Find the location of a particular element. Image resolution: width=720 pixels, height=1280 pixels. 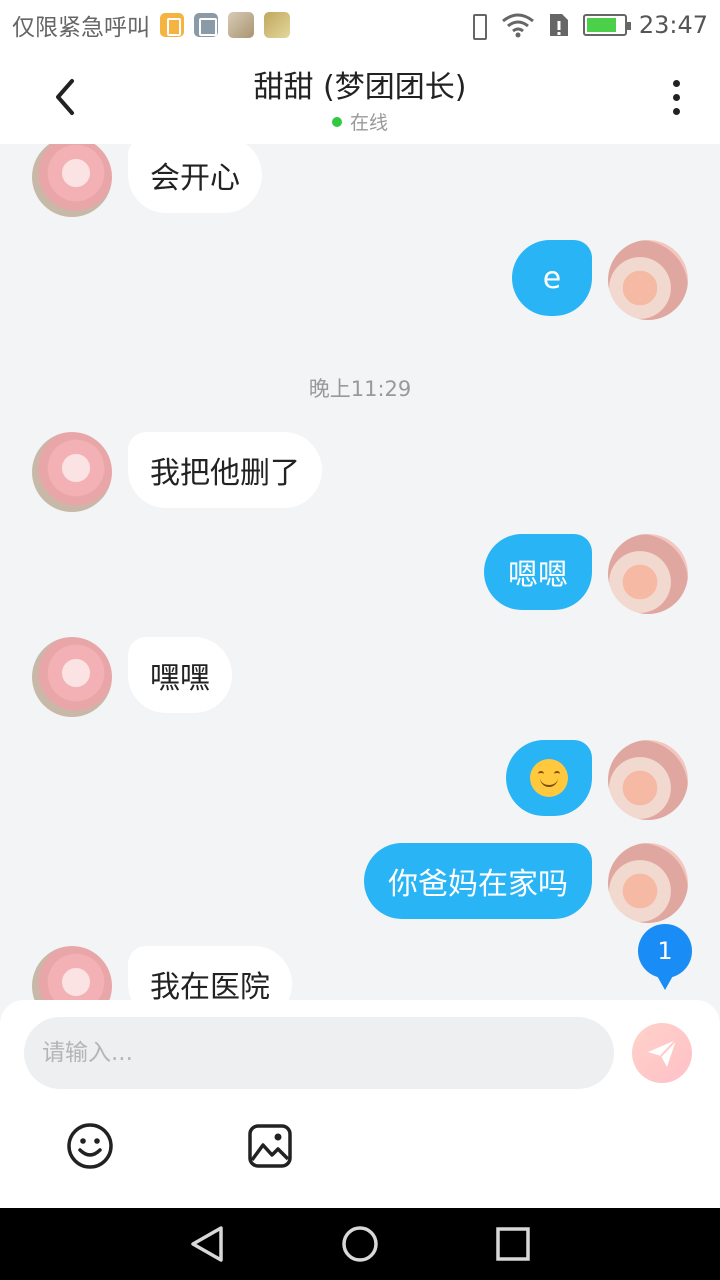

send-button is located at coordinates (662, 1053).